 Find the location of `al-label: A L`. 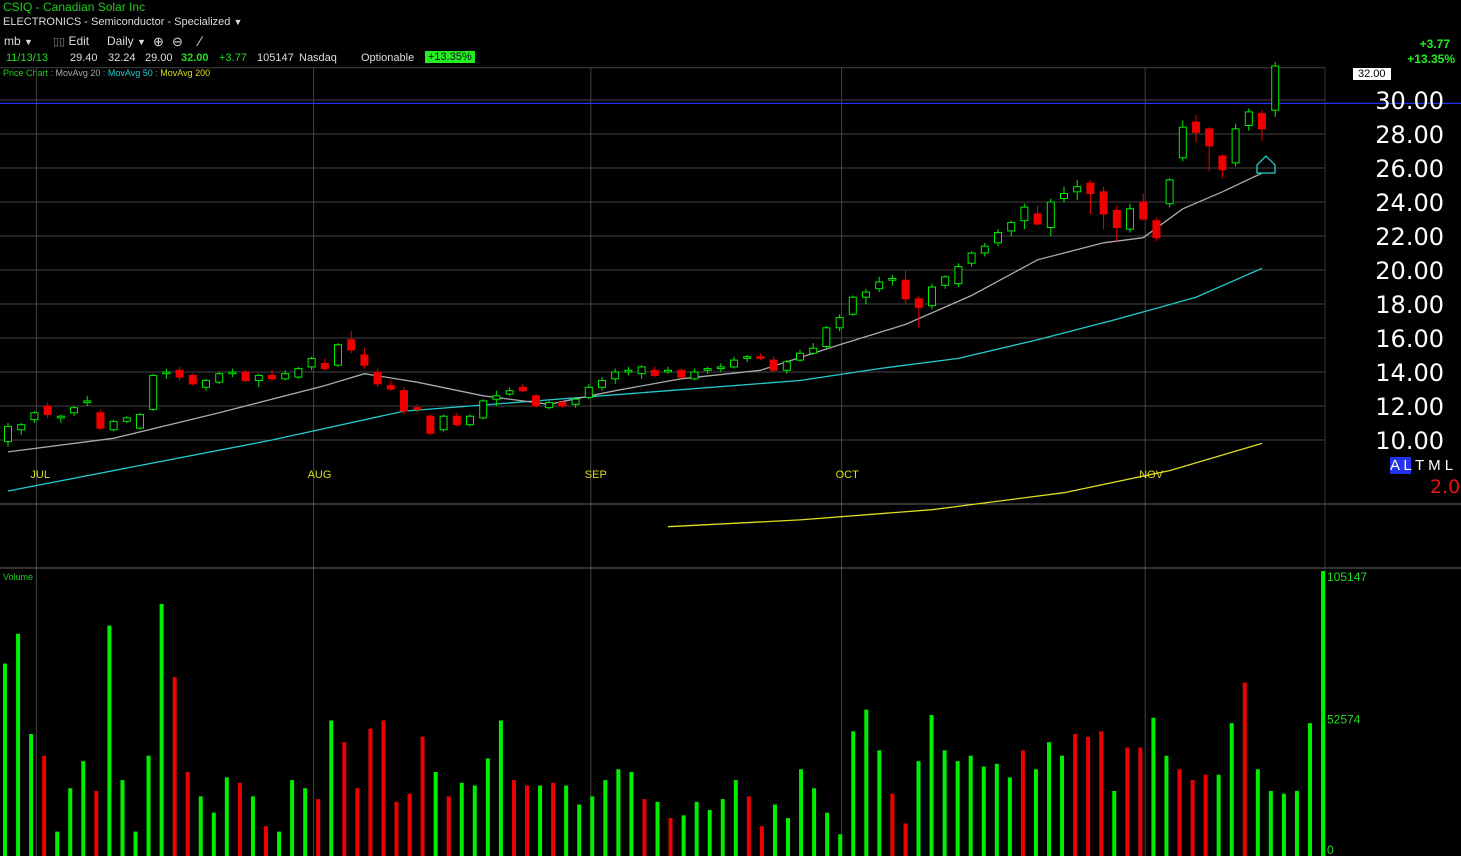

al-label: A L is located at coordinates (1401, 465).